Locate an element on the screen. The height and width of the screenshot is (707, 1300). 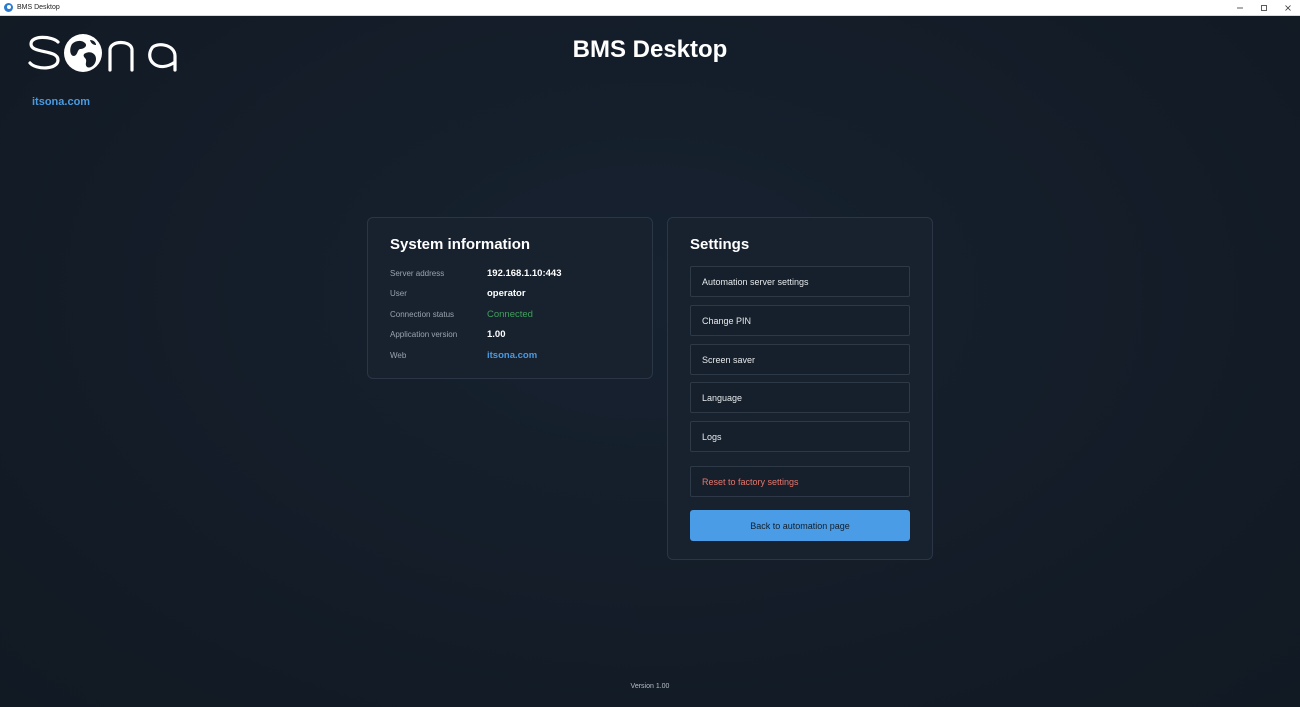
reset-factory-settings-button: Reset to factory settings is located at coordinates (800, 481).